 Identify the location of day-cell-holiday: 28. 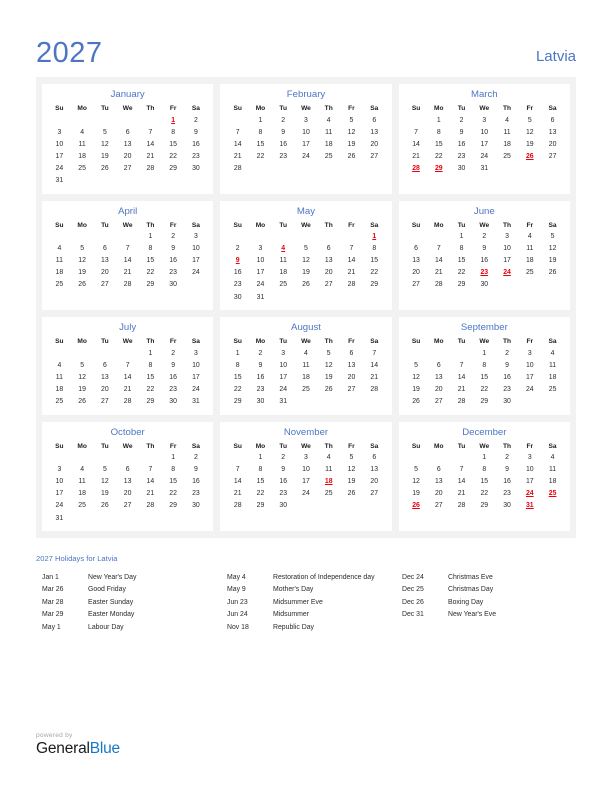
(416, 168).